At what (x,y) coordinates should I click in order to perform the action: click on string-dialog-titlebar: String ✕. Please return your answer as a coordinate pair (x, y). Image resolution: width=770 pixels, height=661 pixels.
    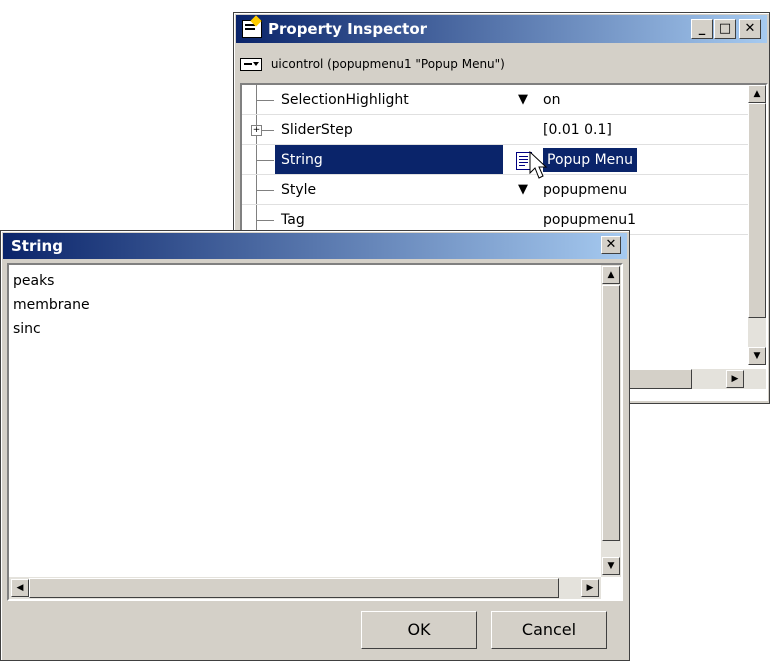
    Looking at the image, I should click on (315, 246).